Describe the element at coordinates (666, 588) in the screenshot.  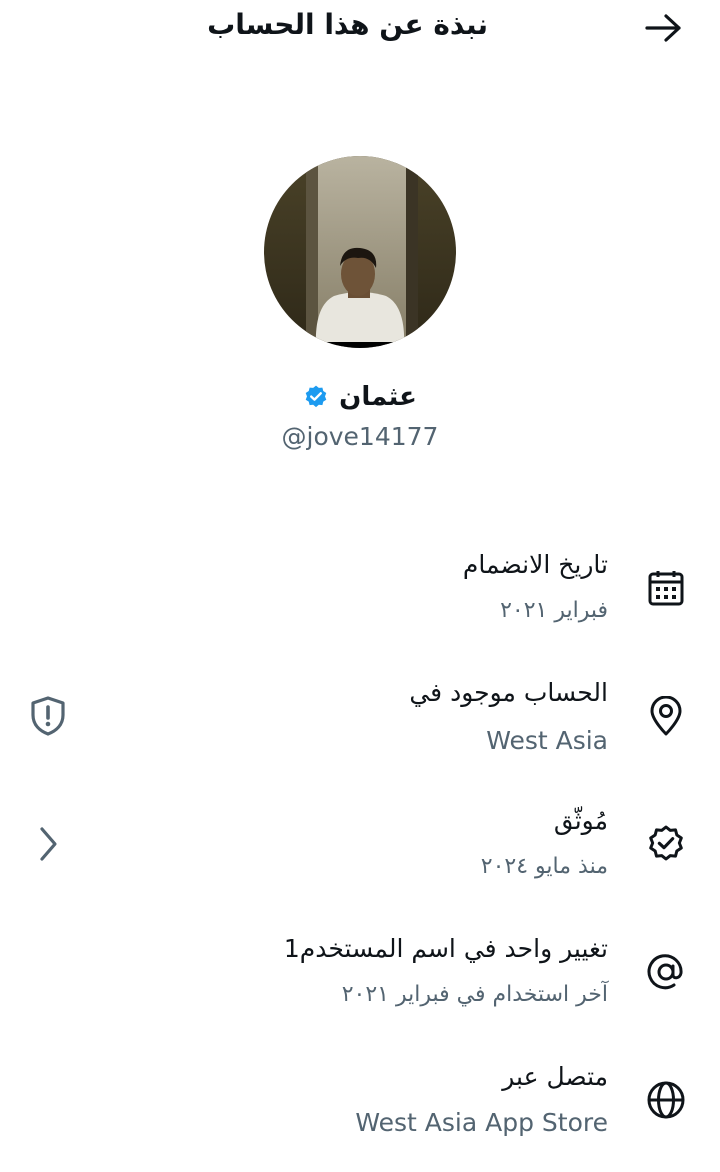
I see `calendar-icon` at that location.